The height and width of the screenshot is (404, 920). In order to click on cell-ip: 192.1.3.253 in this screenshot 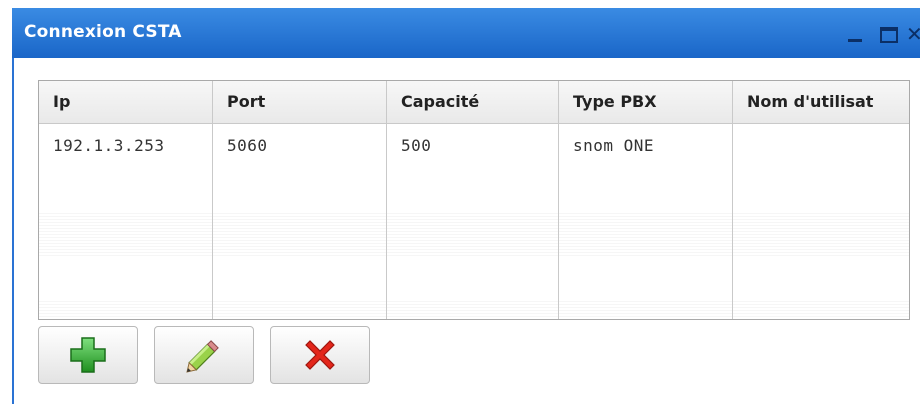, I will do `click(109, 145)`.